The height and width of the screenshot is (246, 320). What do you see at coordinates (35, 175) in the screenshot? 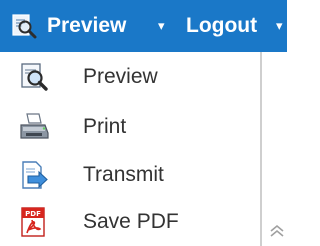
I see `document-arrow-icon` at bounding box center [35, 175].